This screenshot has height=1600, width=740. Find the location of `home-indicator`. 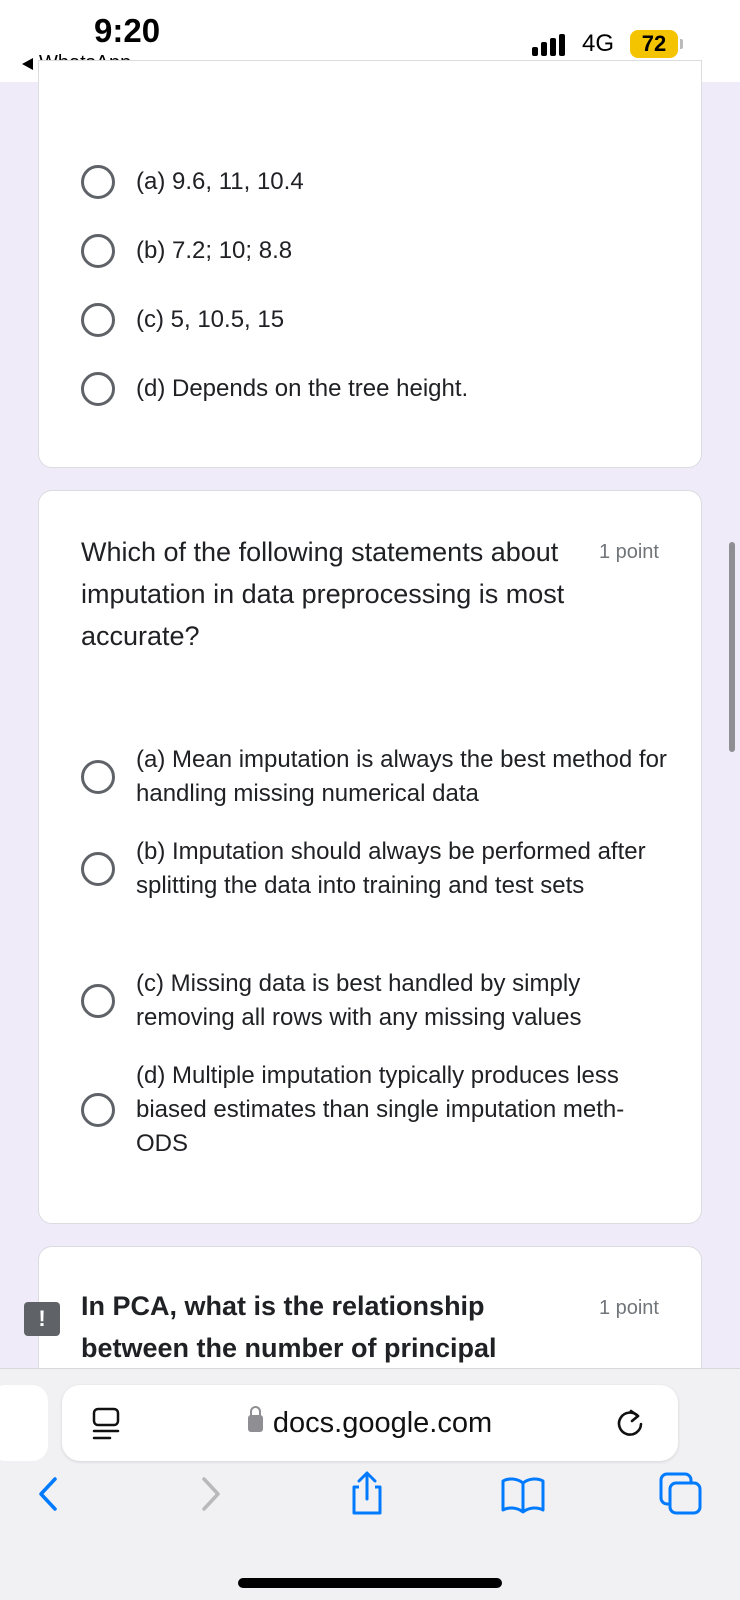

home-indicator is located at coordinates (370, 1583).